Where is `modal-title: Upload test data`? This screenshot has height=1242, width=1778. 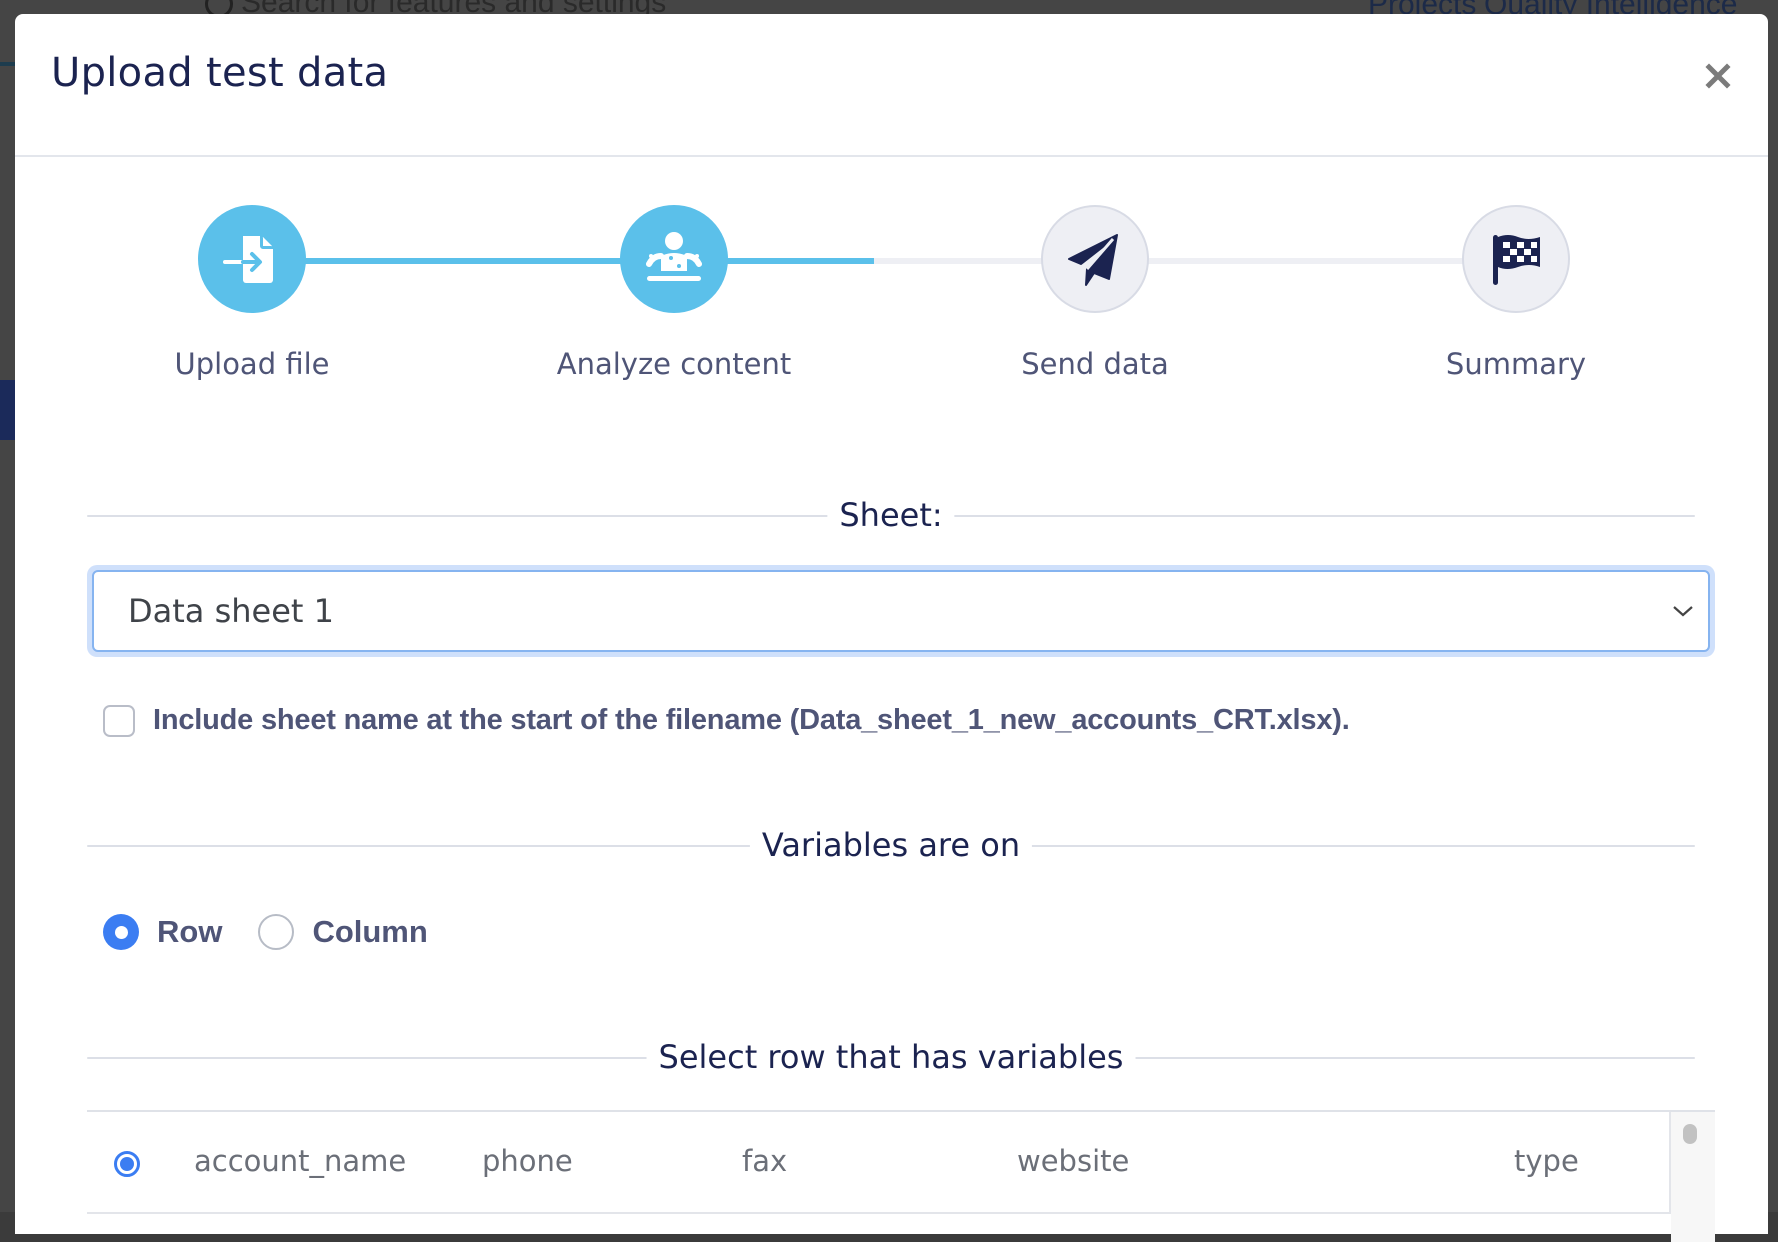
modal-title: Upload test data is located at coordinates (220, 73).